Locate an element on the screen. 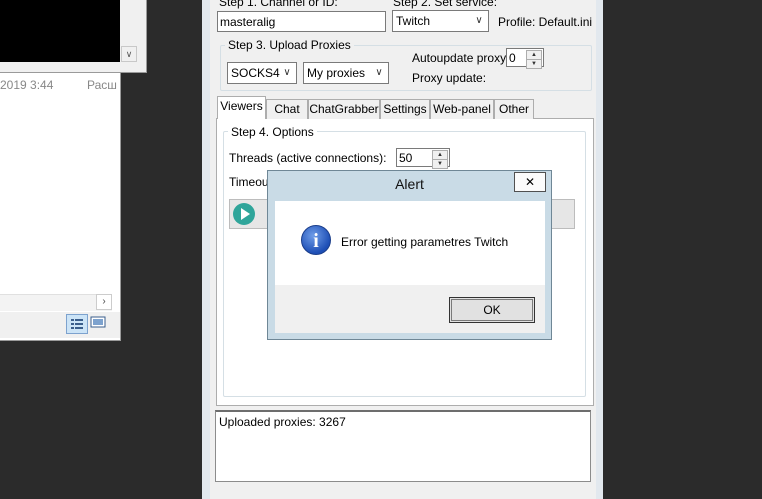 Image resolution: width=762 pixels, height=499 pixels. proxy-source-select: My proxies ∨ is located at coordinates (346, 73).